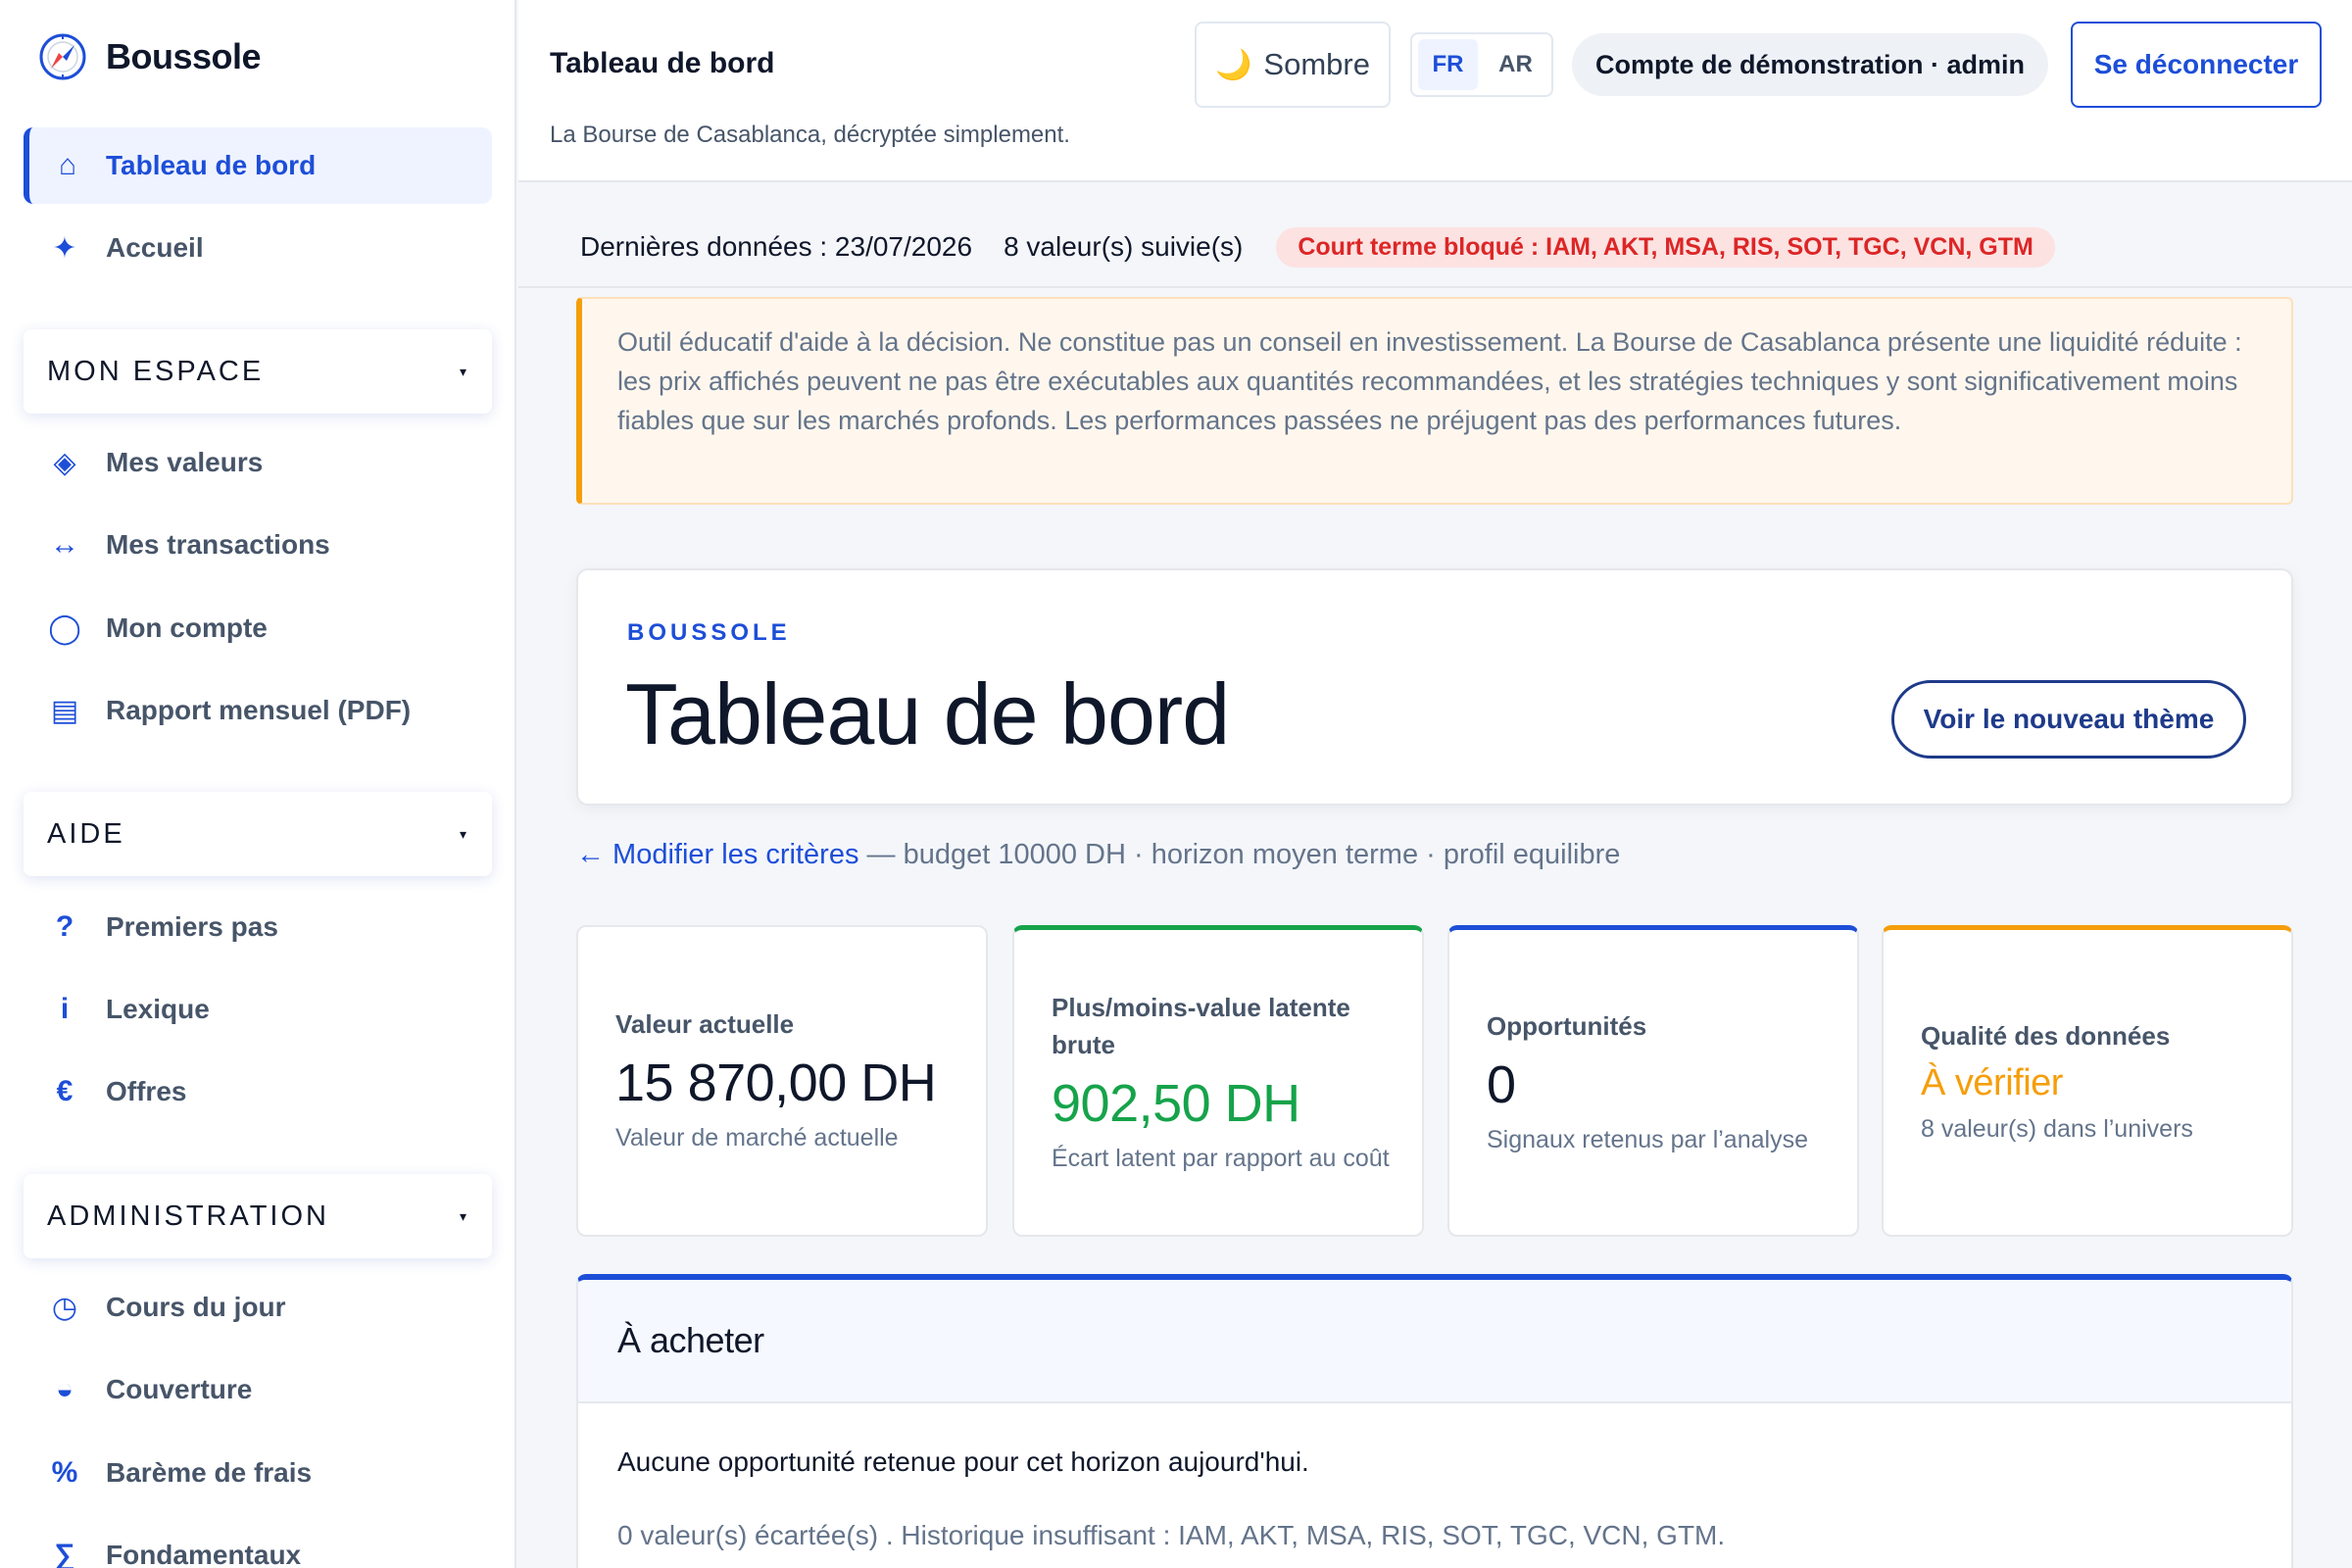 The height and width of the screenshot is (1568, 2352). What do you see at coordinates (204, 1554) in the screenshot?
I see `sidebar-item-label: Fondamentaux` at bounding box center [204, 1554].